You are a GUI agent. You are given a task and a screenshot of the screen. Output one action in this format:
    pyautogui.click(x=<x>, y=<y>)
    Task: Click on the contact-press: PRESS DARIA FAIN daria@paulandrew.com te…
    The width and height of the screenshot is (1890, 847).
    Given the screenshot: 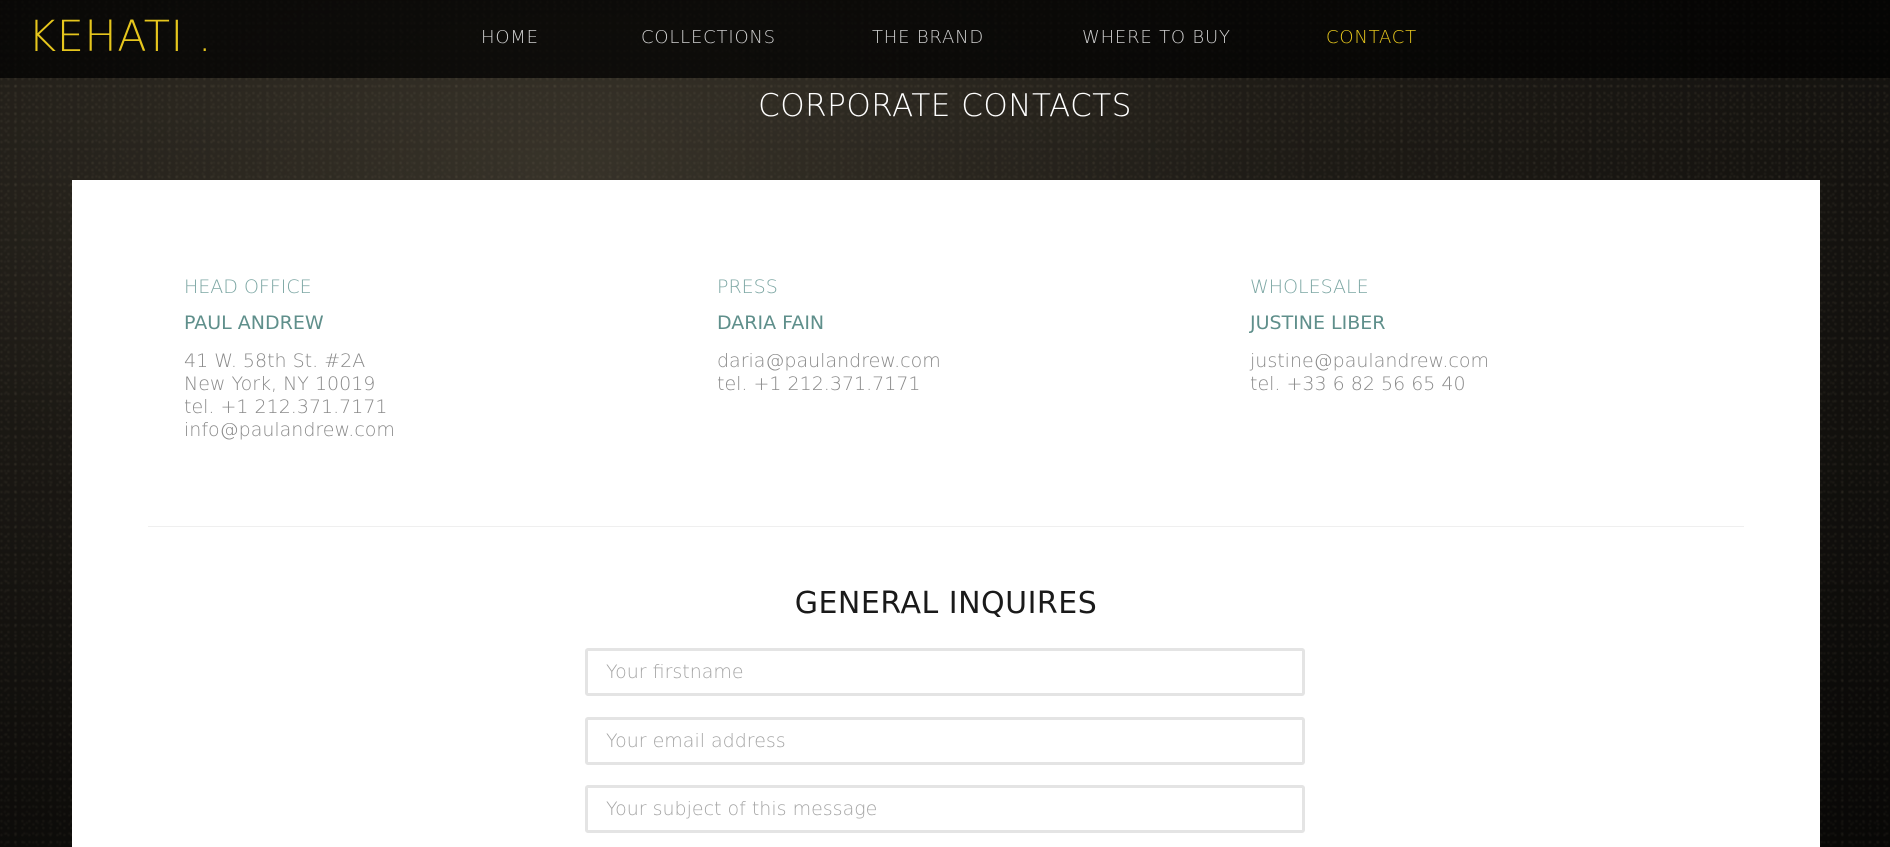 What is the action you would take?
    pyautogui.click(x=967, y=336)
    